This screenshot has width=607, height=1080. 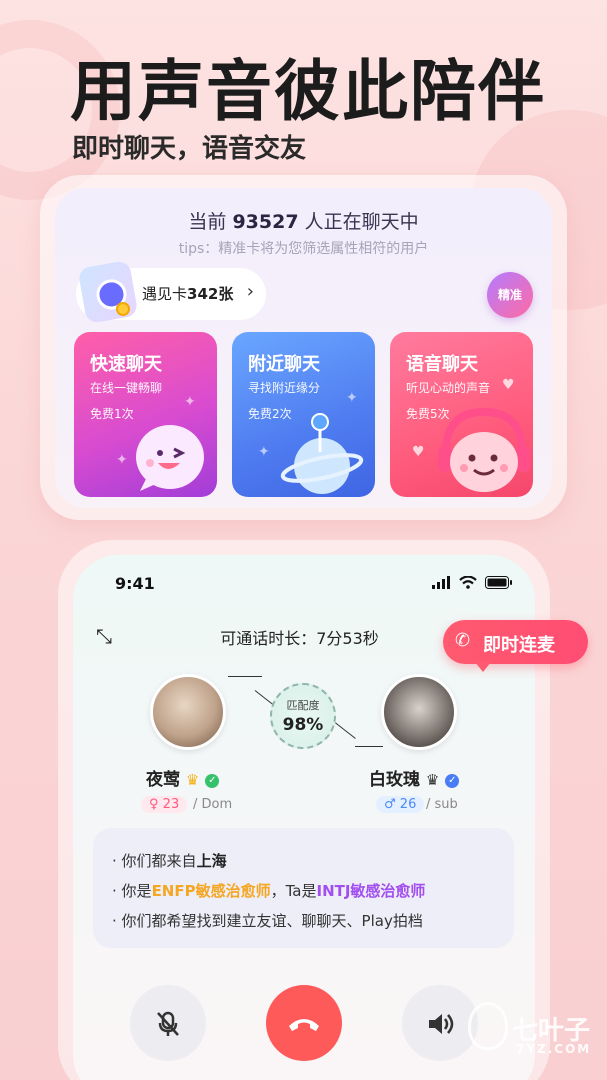 What do you see at coordinates (394, 780) in the screenshot?
I see `user-name: 白玫瑰` at bounding box center [394, 780].